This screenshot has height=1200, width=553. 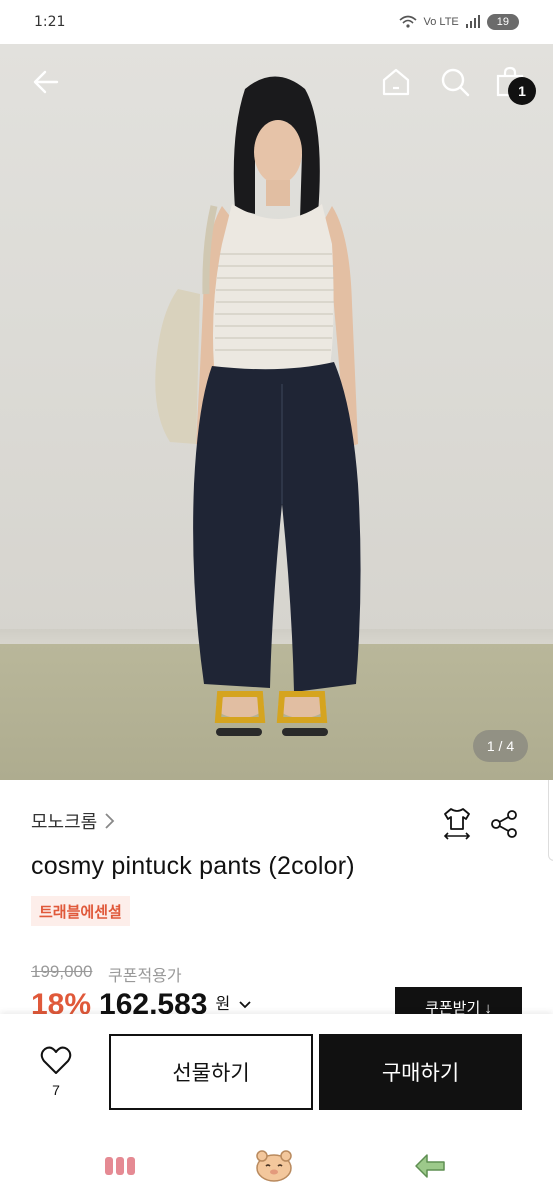 I want to click on arrow-left-icon, so click(x=46, y=82).